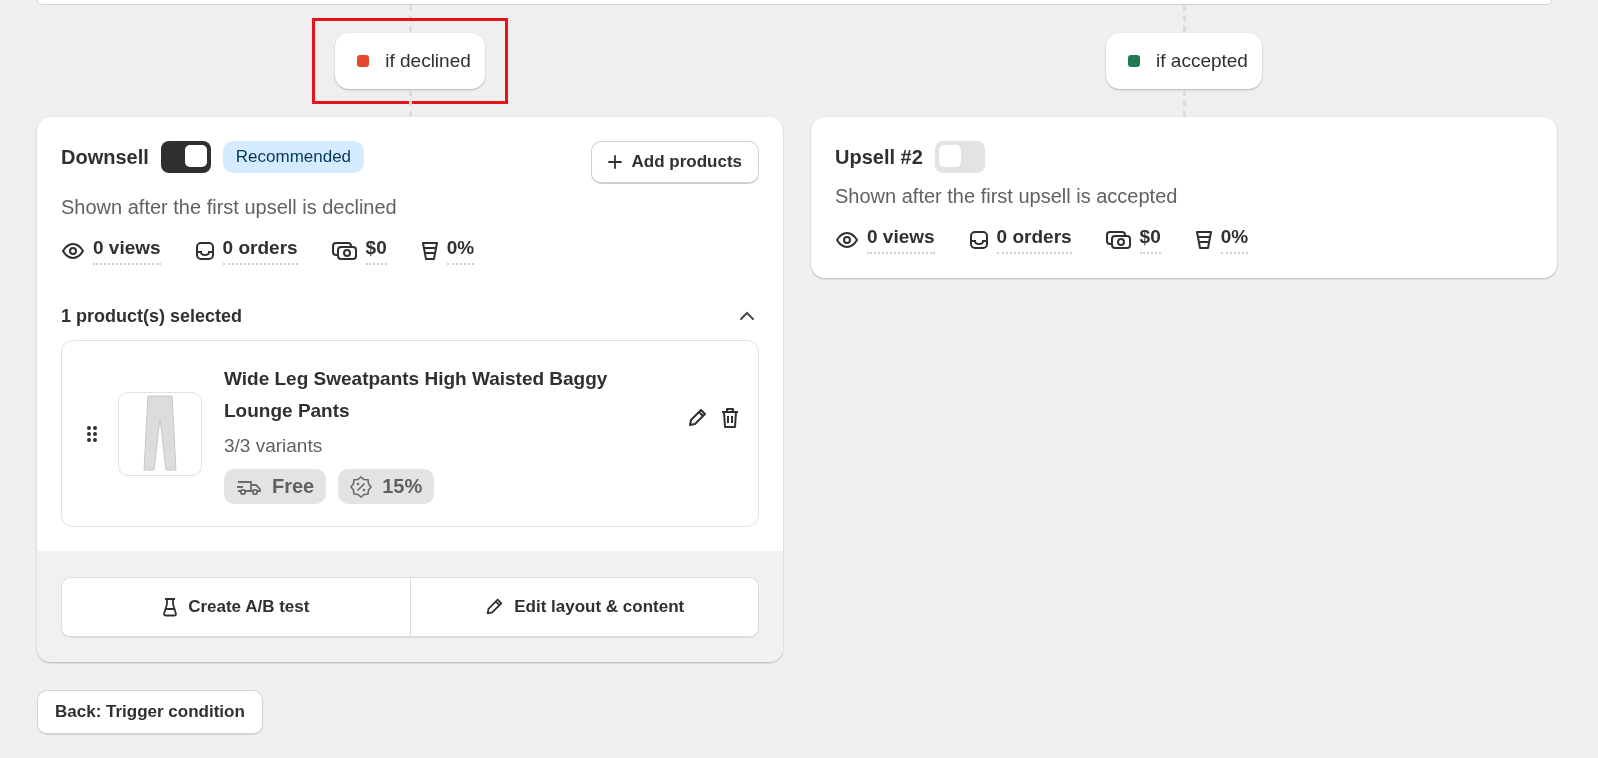 The width and height of the screenshot is (1598, 758). What do you see at coordinates (1184, 61) in the screenshot?
I see `branch-label: if accepted` at bounding box center [1184, 61].